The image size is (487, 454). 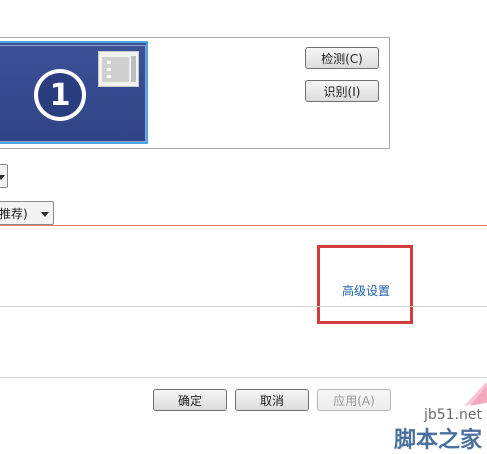 I want to click on resolution-dropdown: 推荐), so click(x=27, y=213).